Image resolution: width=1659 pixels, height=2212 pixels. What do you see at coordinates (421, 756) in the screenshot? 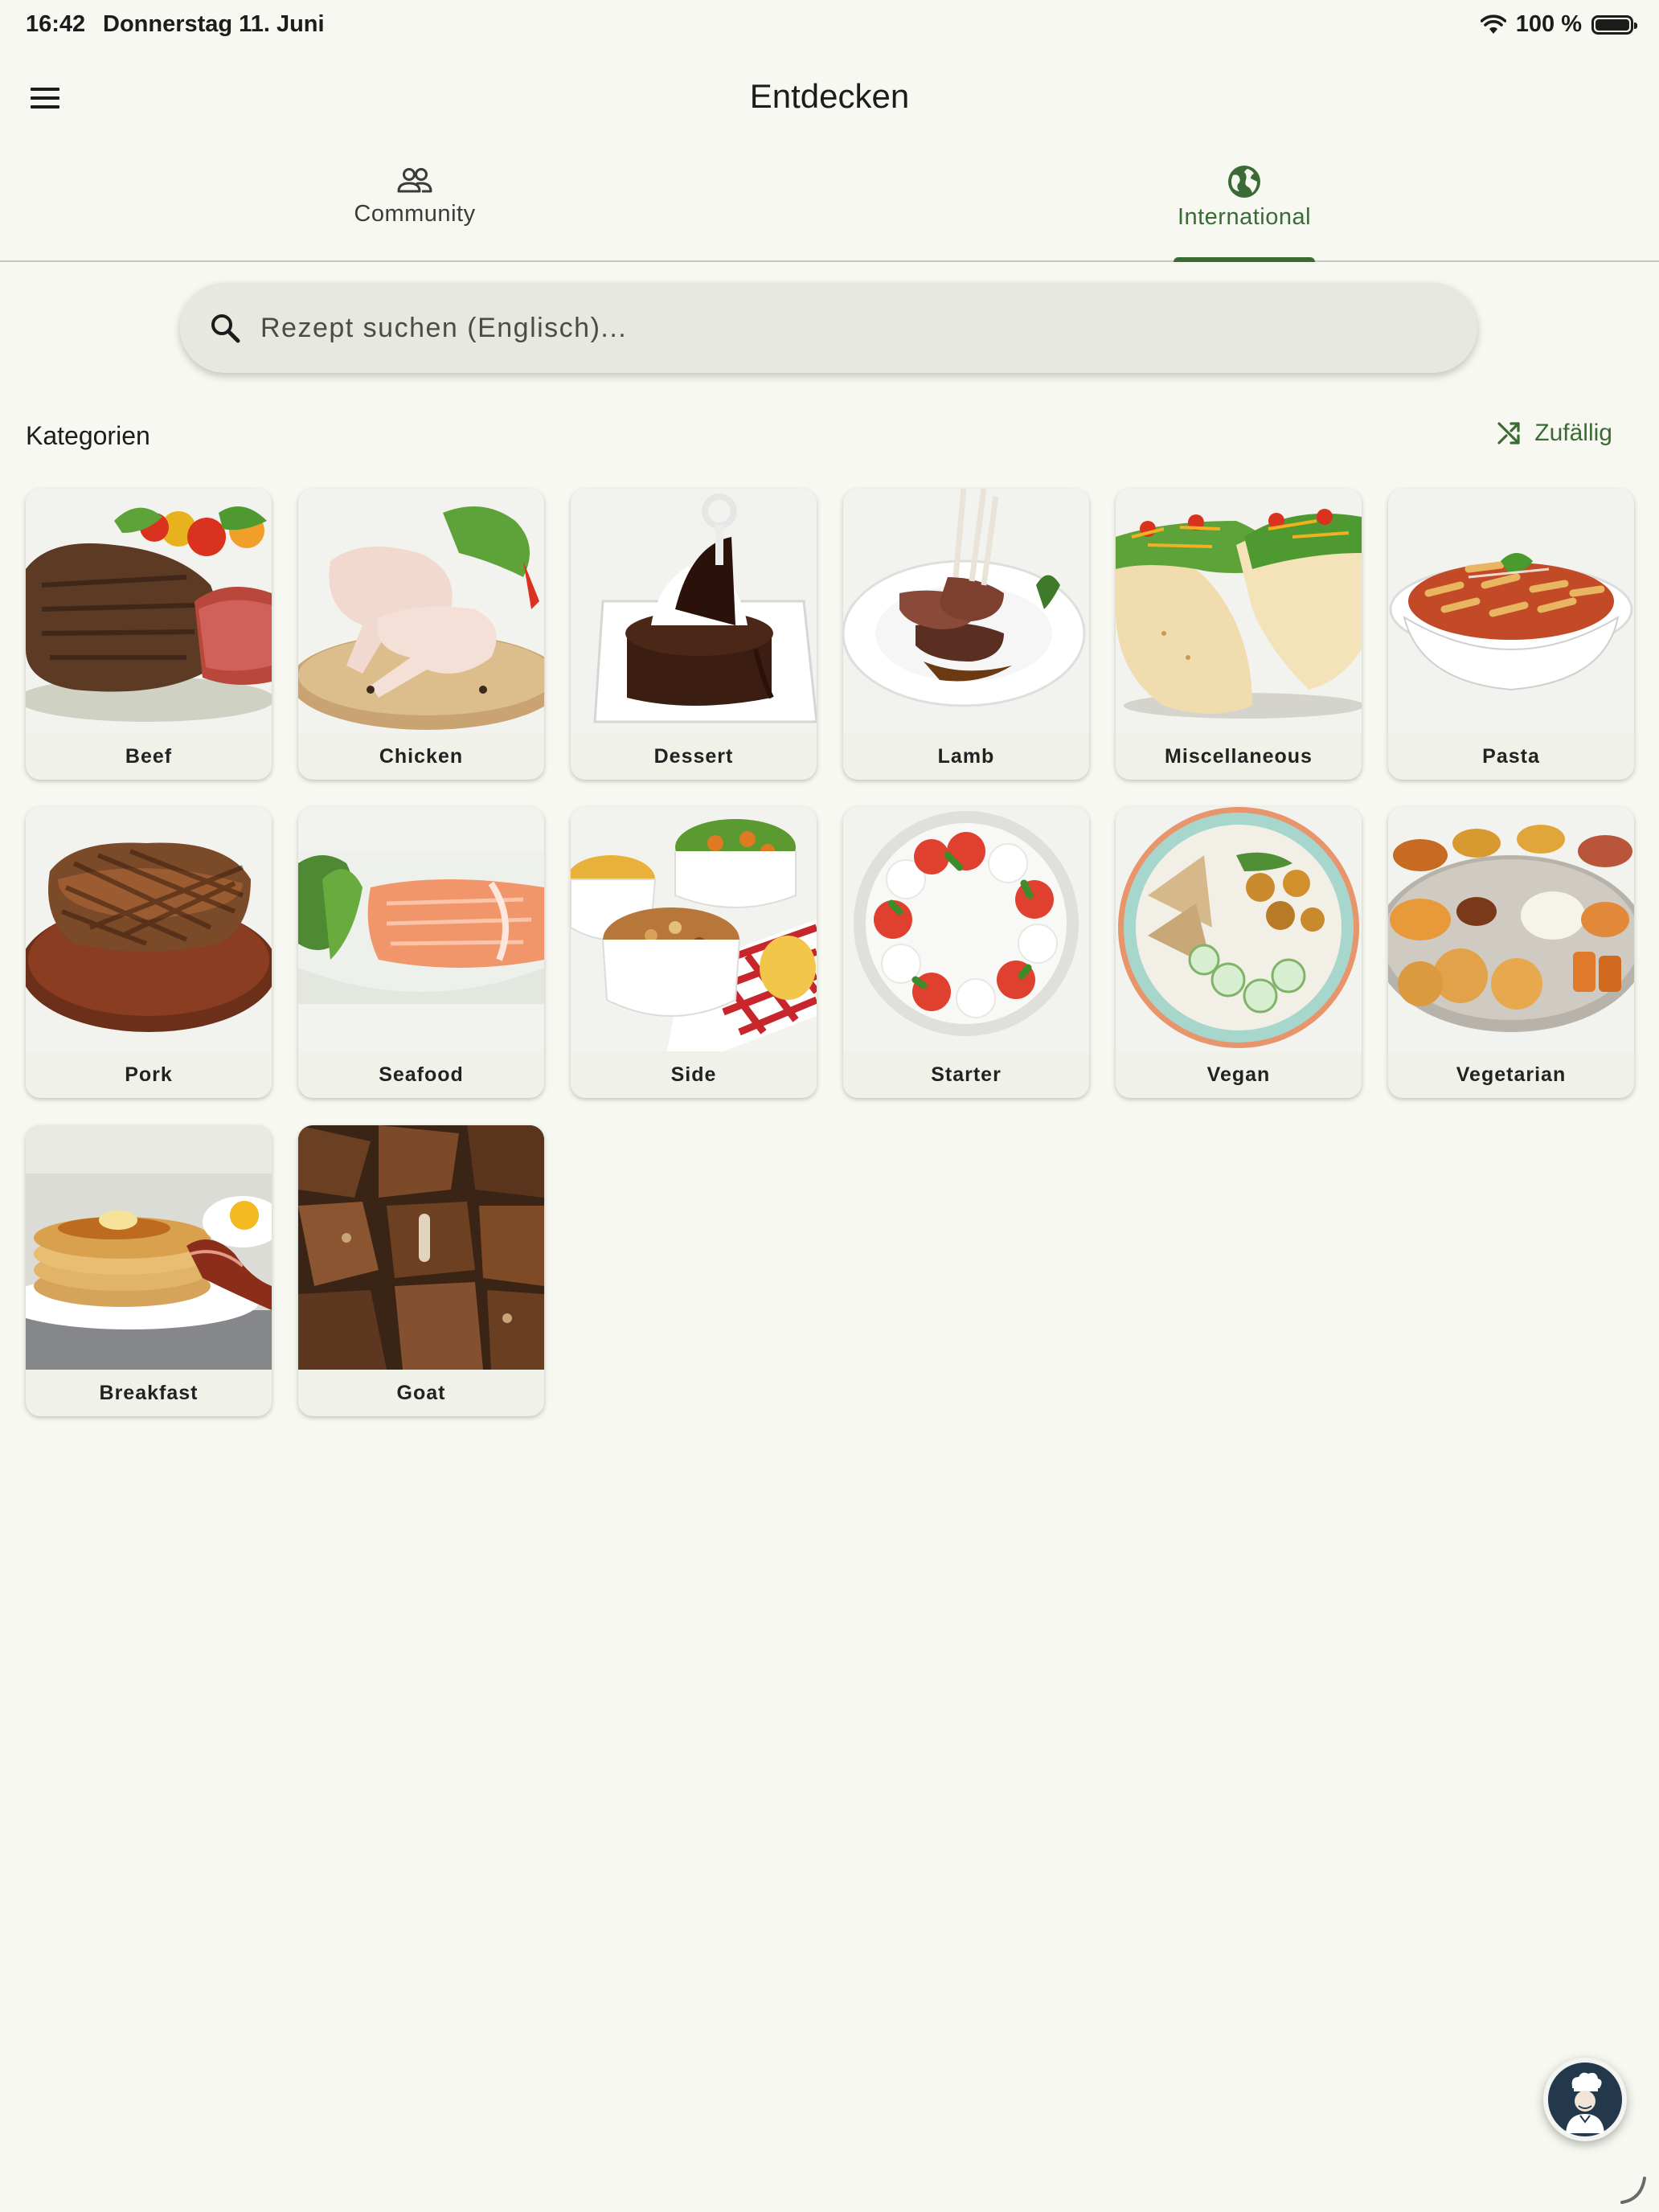
I see `category-label: Chicken` at bounding box center [421, 756].